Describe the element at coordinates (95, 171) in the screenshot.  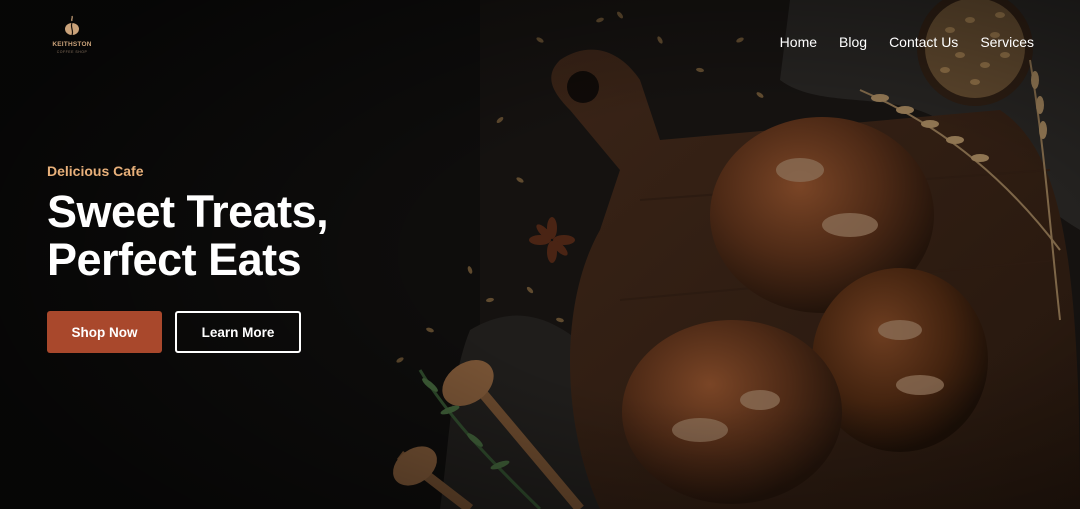
I see `hero-eyebrow: Delicious Cafe` at that location.